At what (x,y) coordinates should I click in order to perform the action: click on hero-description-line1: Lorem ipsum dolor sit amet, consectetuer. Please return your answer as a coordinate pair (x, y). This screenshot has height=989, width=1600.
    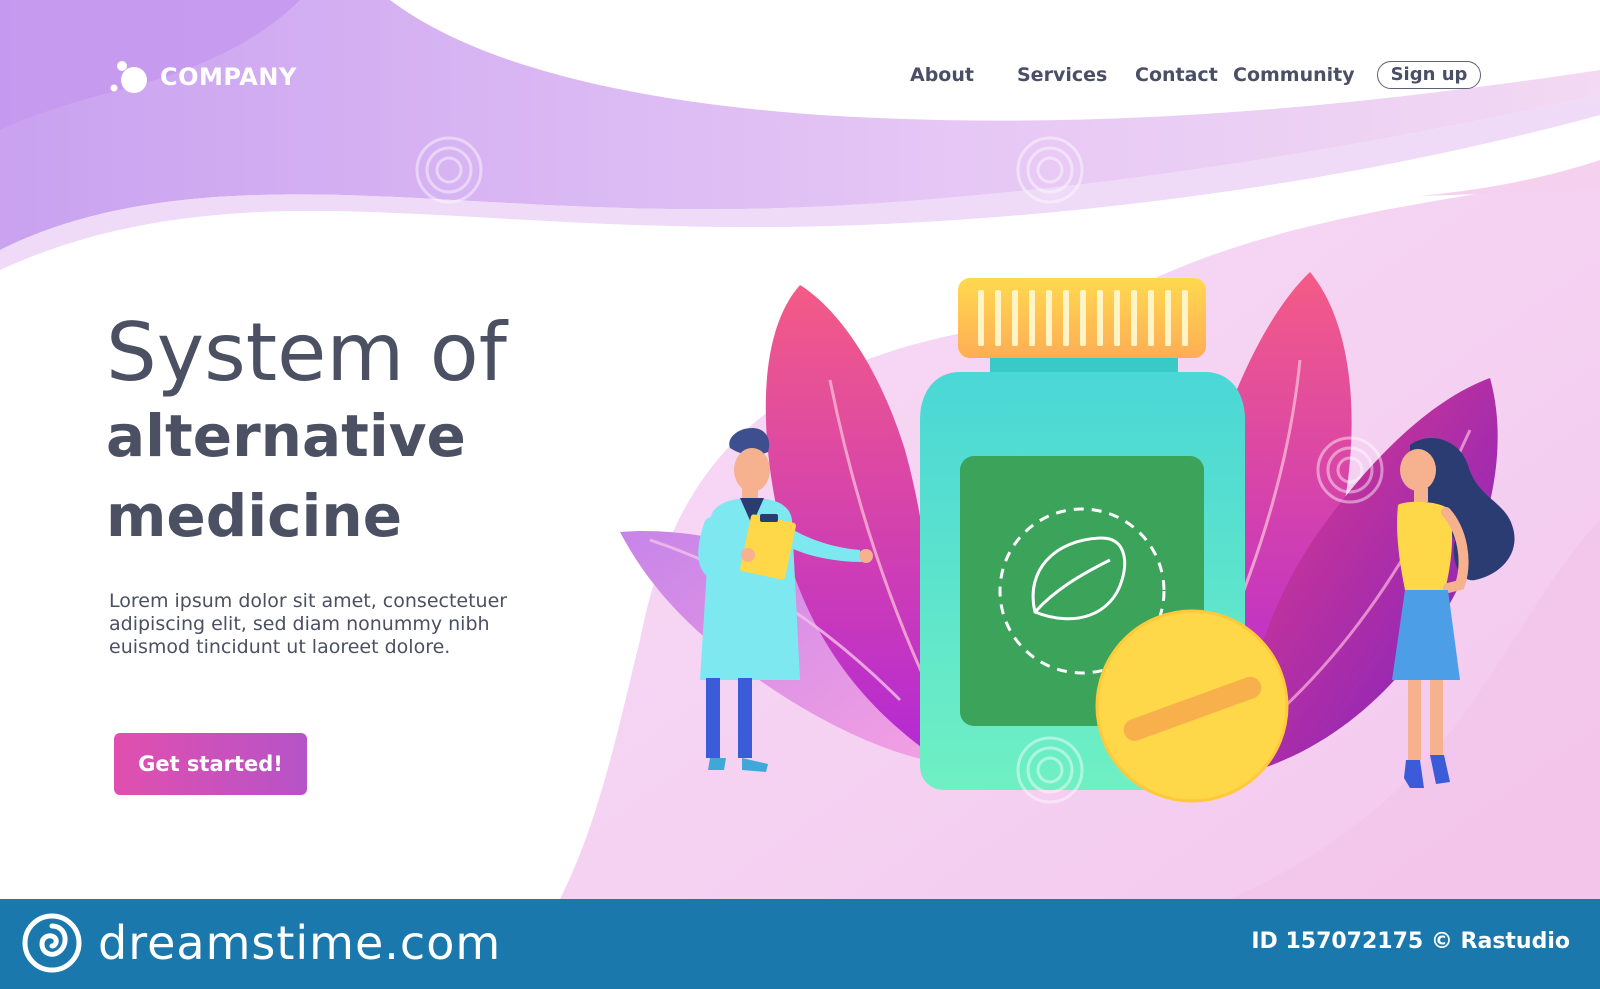
    Looking at the image, I should click on (308, 601).